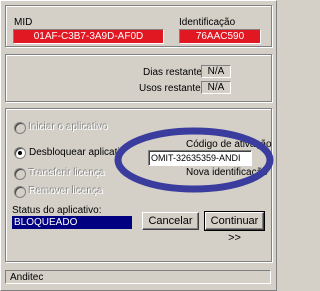  I want to click on unlock-app-radio, so click(20, 153).